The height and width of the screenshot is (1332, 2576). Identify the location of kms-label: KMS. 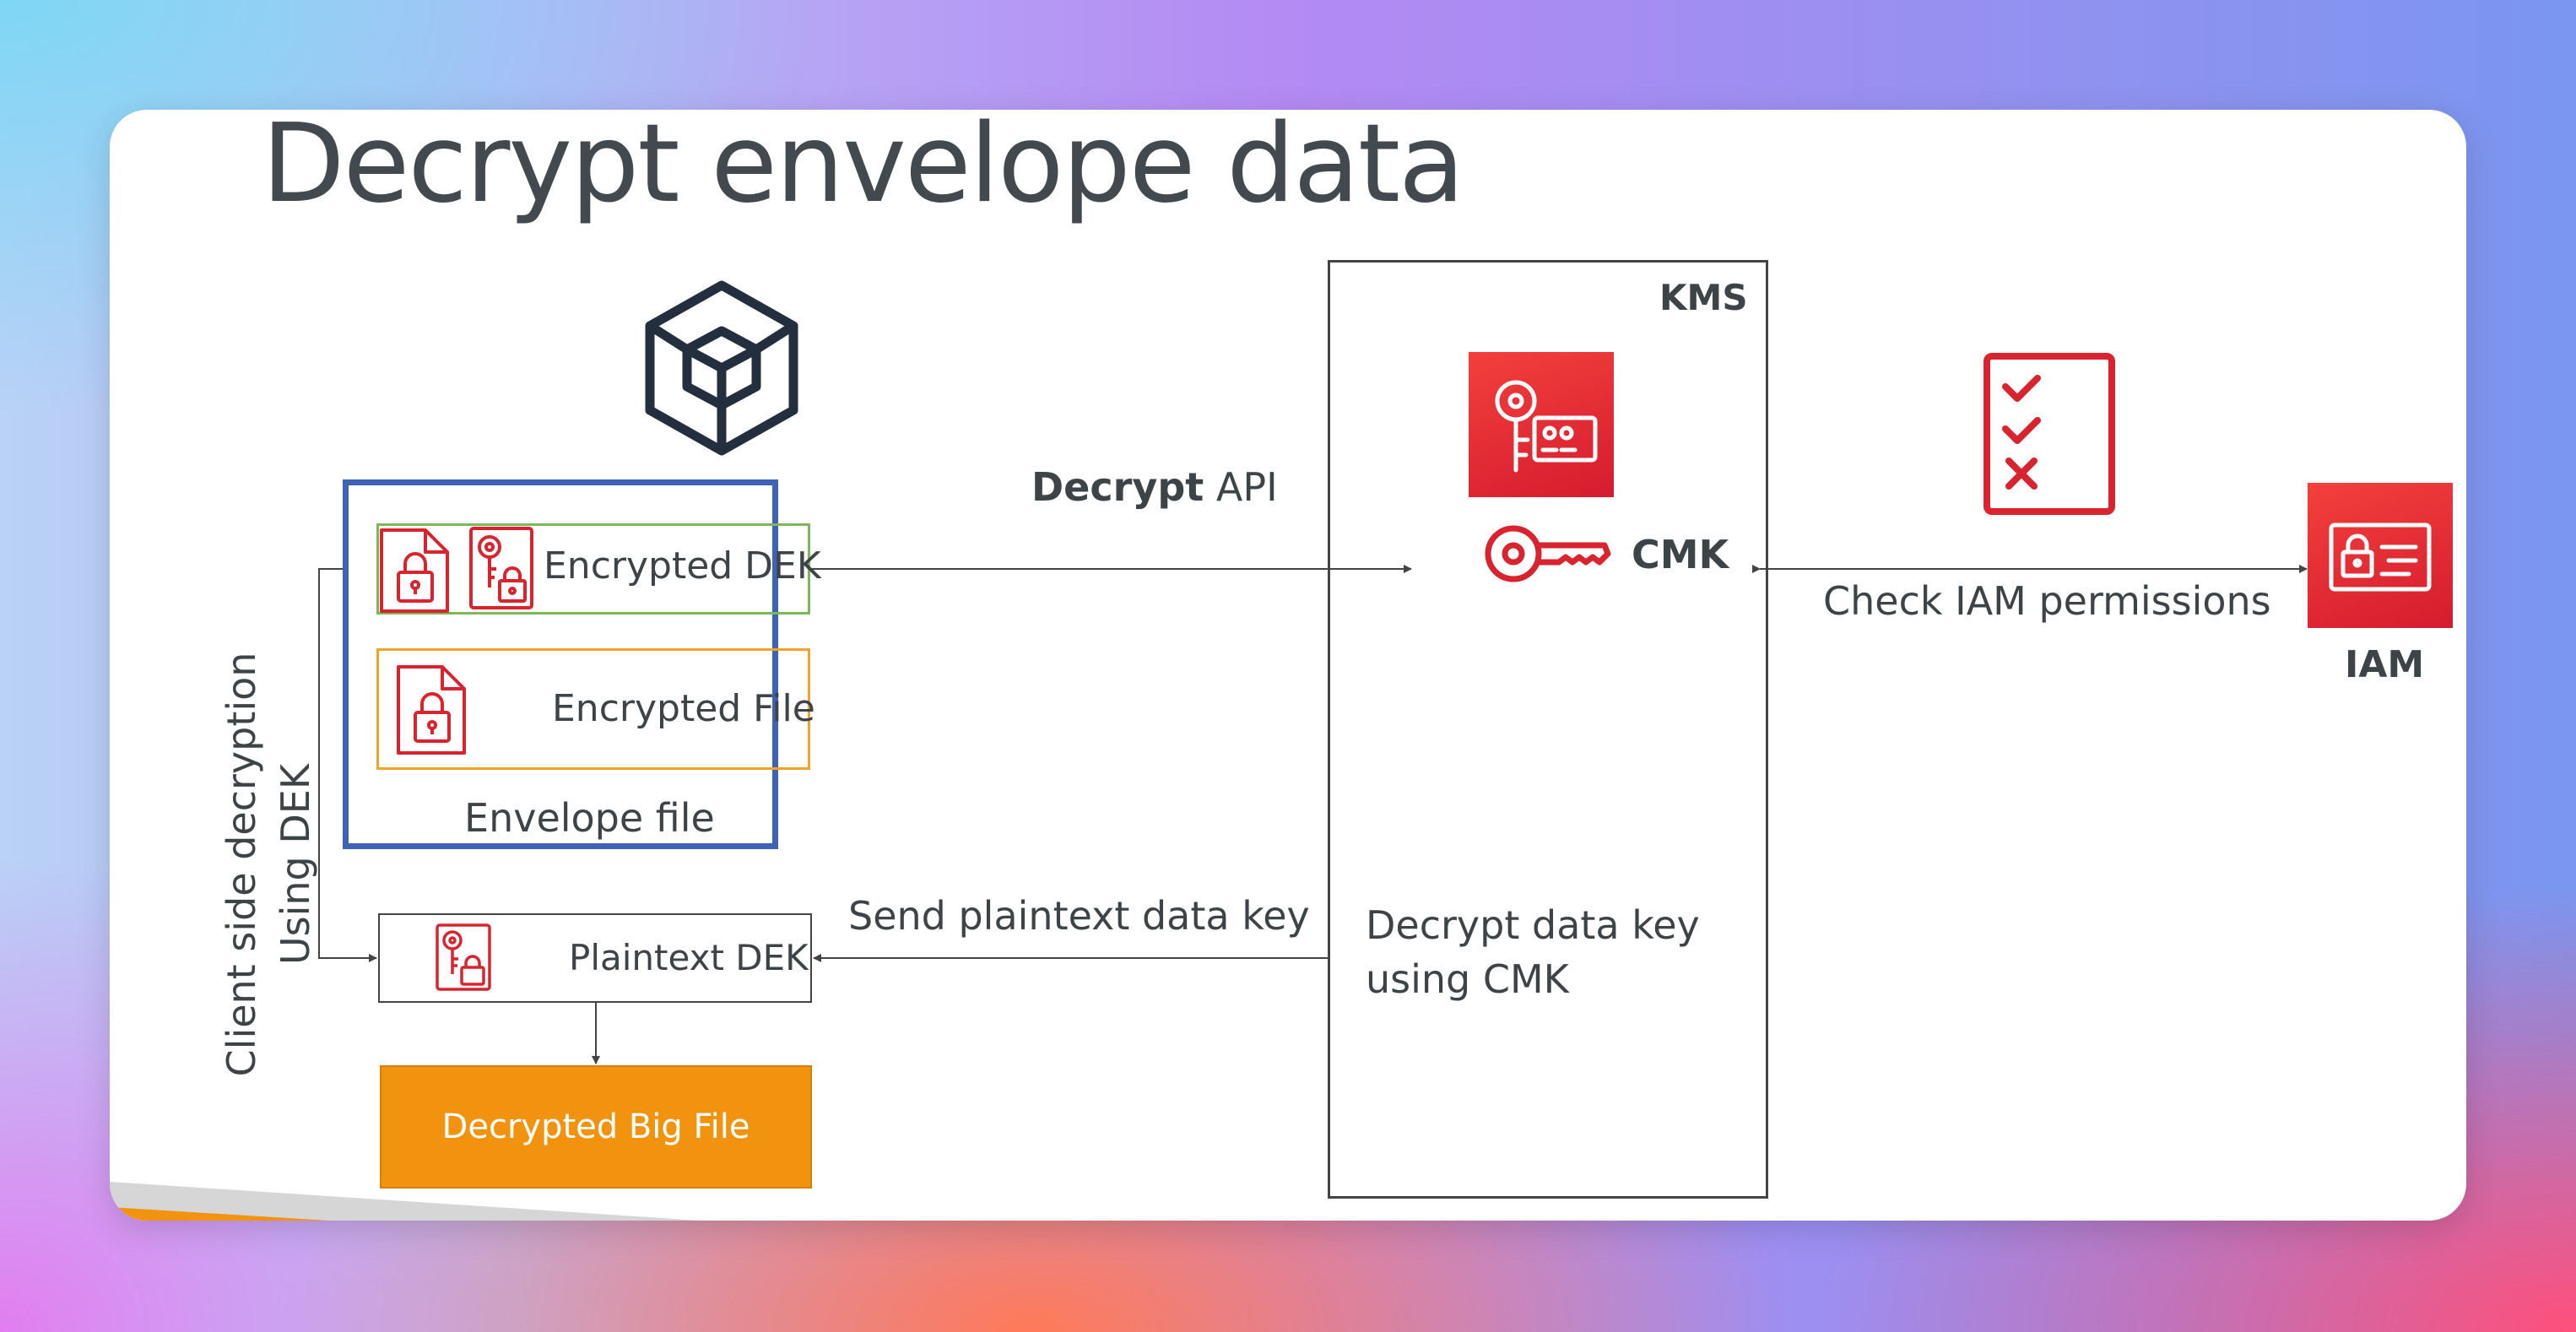
(1703, 297).